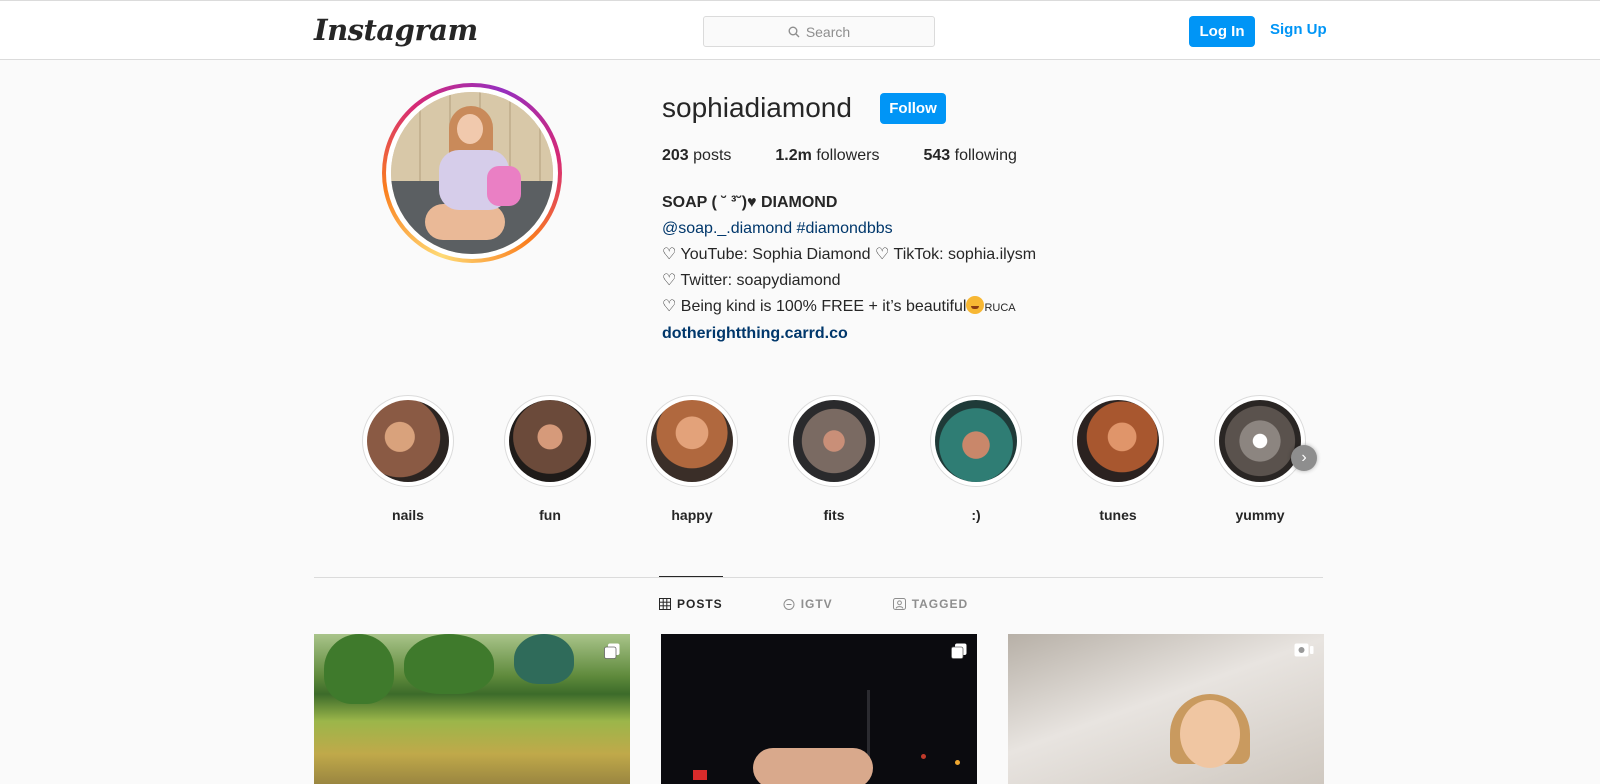 The image size is (1600, 784). What do you see at coordinates (697, 155) in the screenshot?
I see `posts-count: 203 posts` at bounding box center [697, 155].